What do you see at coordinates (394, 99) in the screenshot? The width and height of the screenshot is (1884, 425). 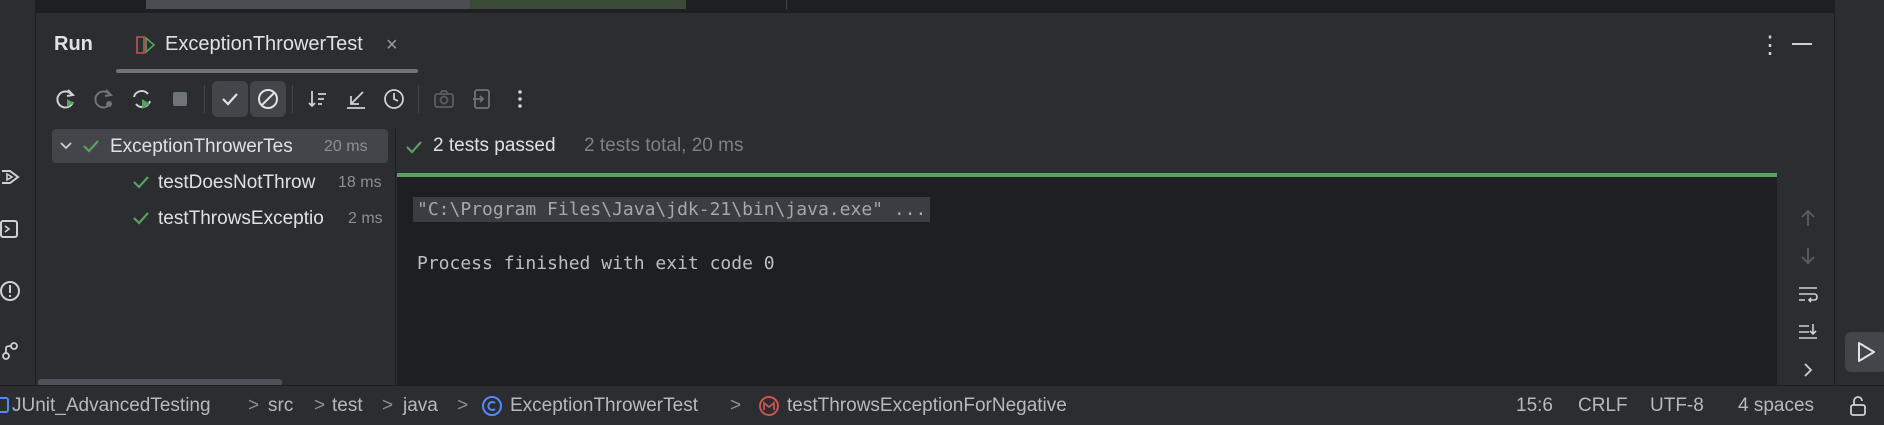 I see `history-icon` at bounding box center [394, 99].